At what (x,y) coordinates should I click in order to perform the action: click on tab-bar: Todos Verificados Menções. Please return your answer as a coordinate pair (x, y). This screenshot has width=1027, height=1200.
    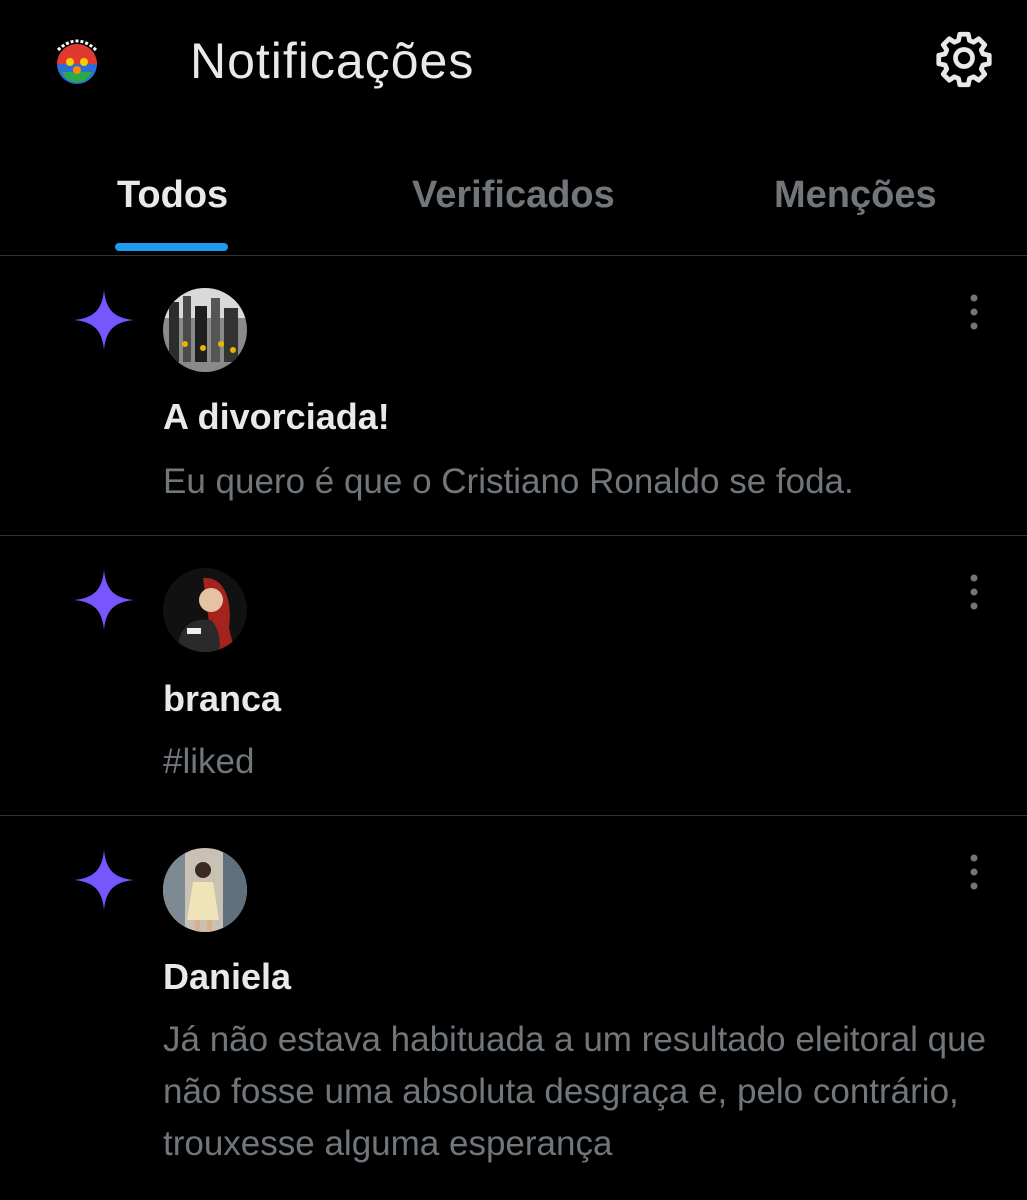
    Looking at the image, I should click on (513, 193).